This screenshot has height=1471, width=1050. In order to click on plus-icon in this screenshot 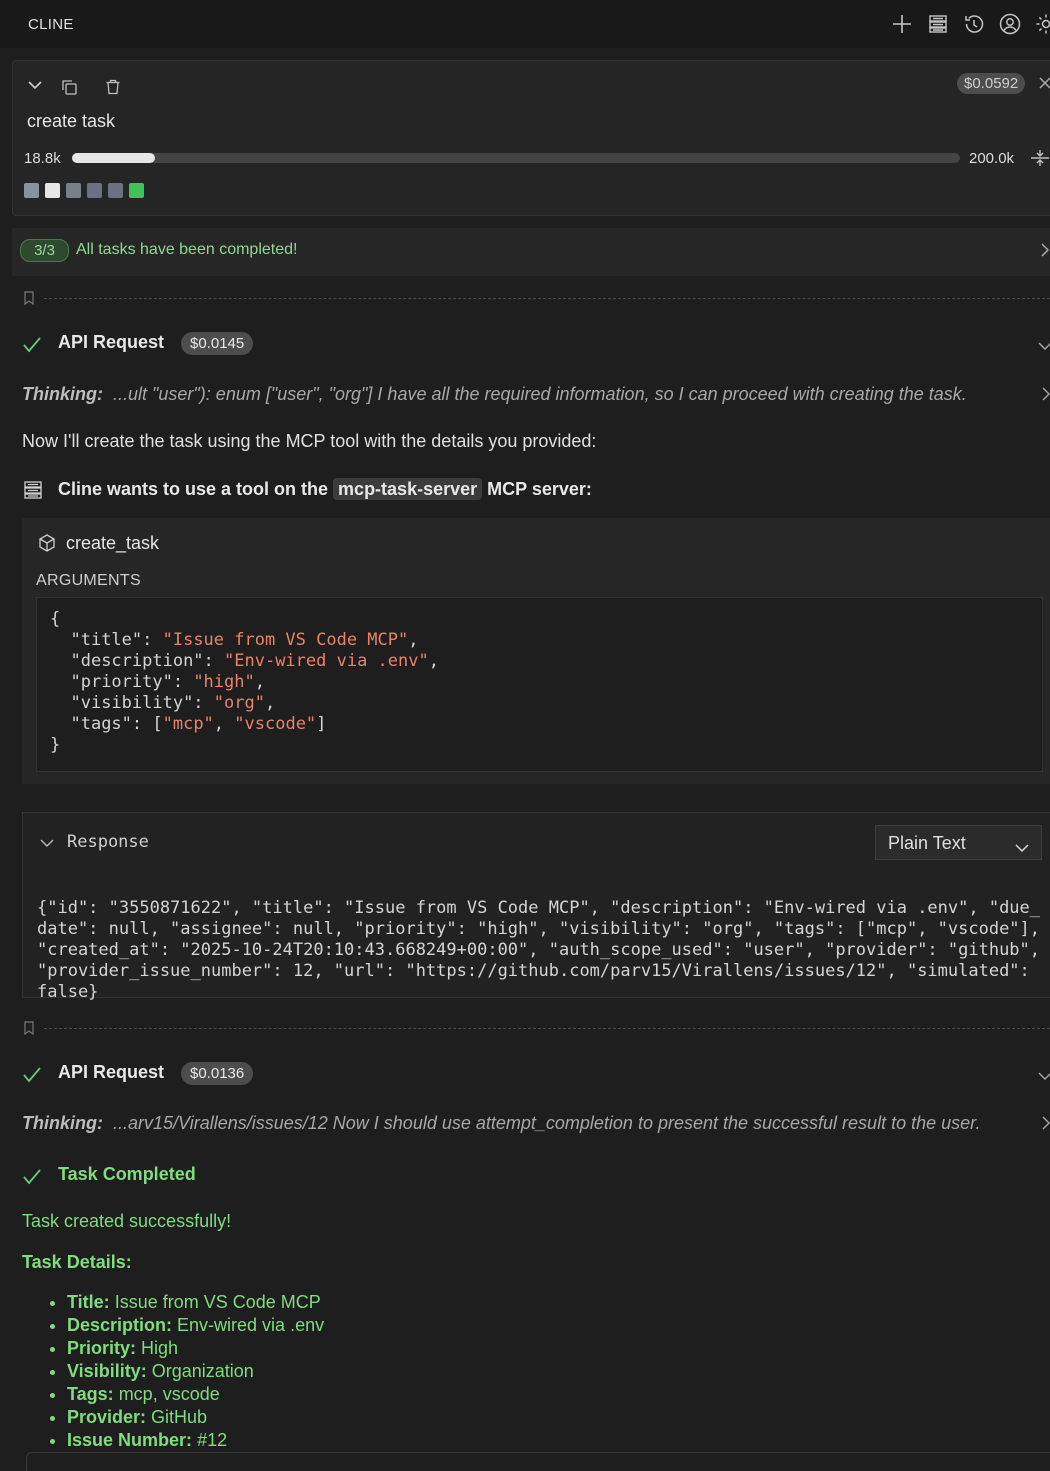, I will do `click(902, 24)`.